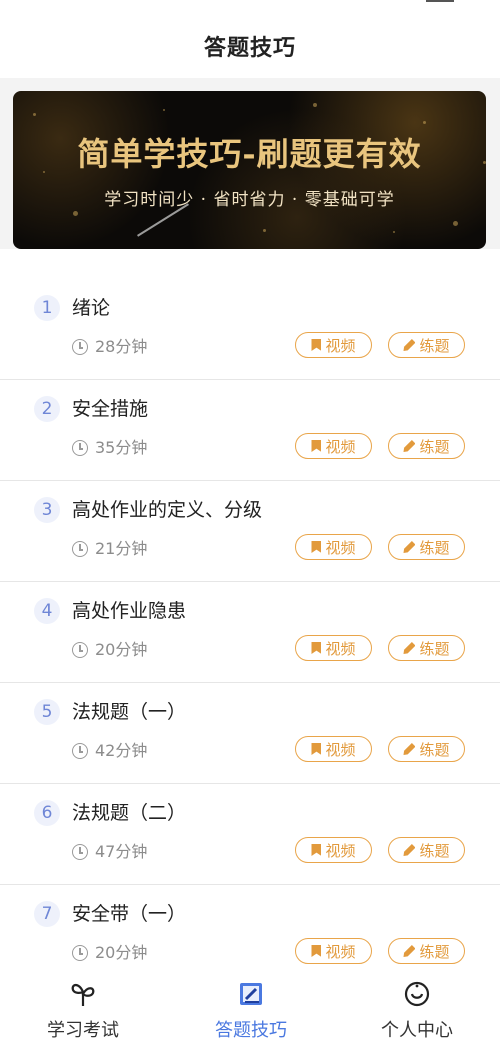 The image size is (500, 1053). What do you see at coordinates (47, 611) in the screenshot?
I see `lesson-number-badge: 4` at bounding box center [47, 611].